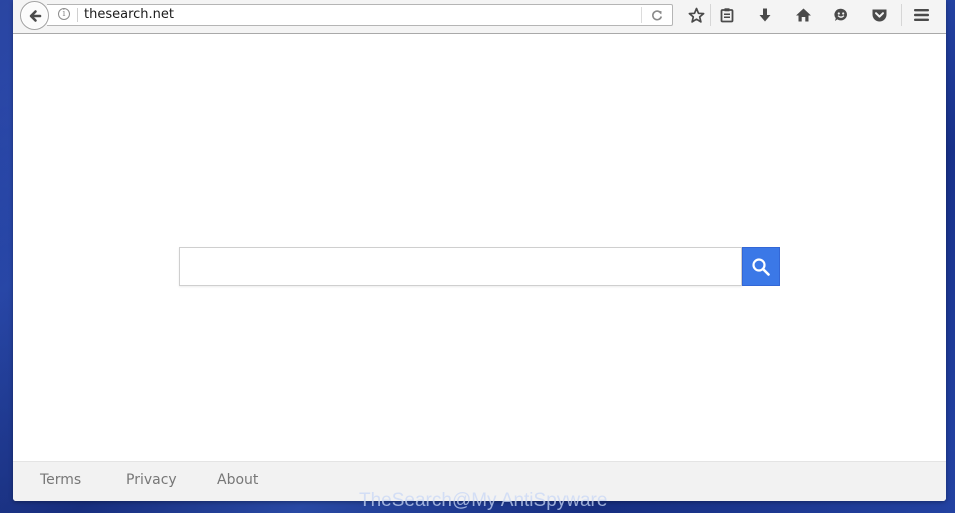 This screenshot has width=955, height=513. What do you see at coordinates (360, 15) in the screenshot?
I see `address-bar: i thesearch.net` at bounding box center [360, 15].